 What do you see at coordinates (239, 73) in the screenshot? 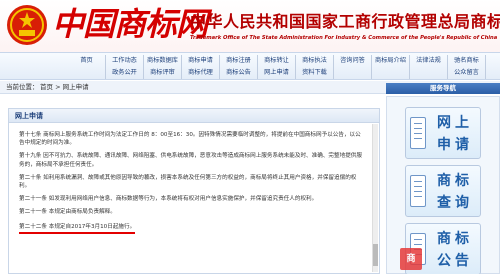
I see `nav-item: 商标公告` at bounding box center [239, 73].